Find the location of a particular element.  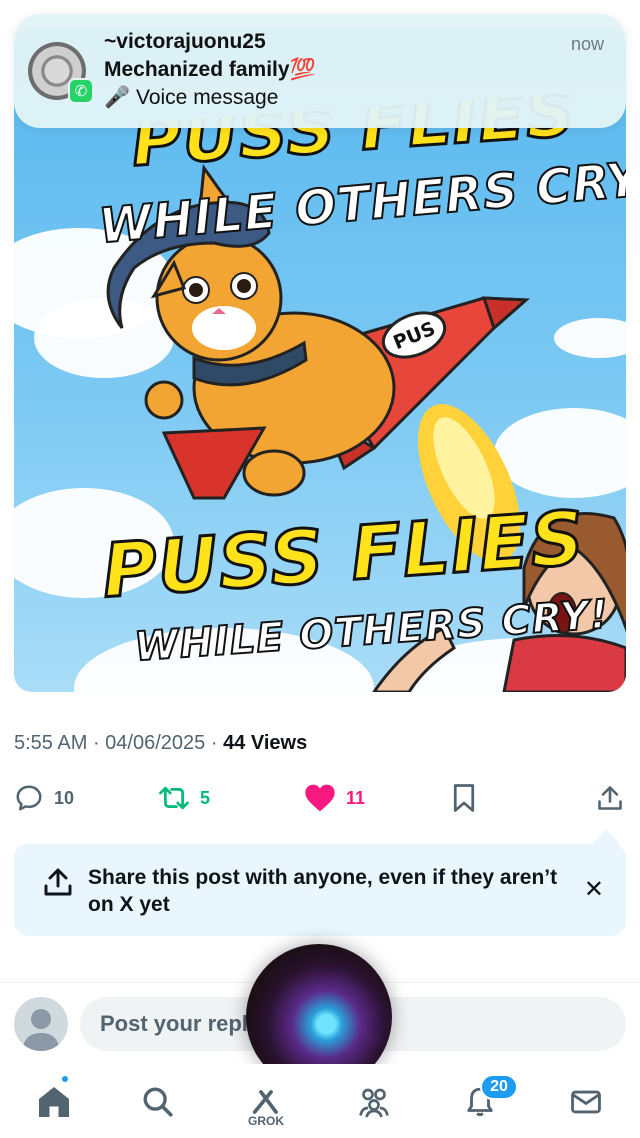

notification-message: 🎤 Voice message is located at coordinates (191, 97).